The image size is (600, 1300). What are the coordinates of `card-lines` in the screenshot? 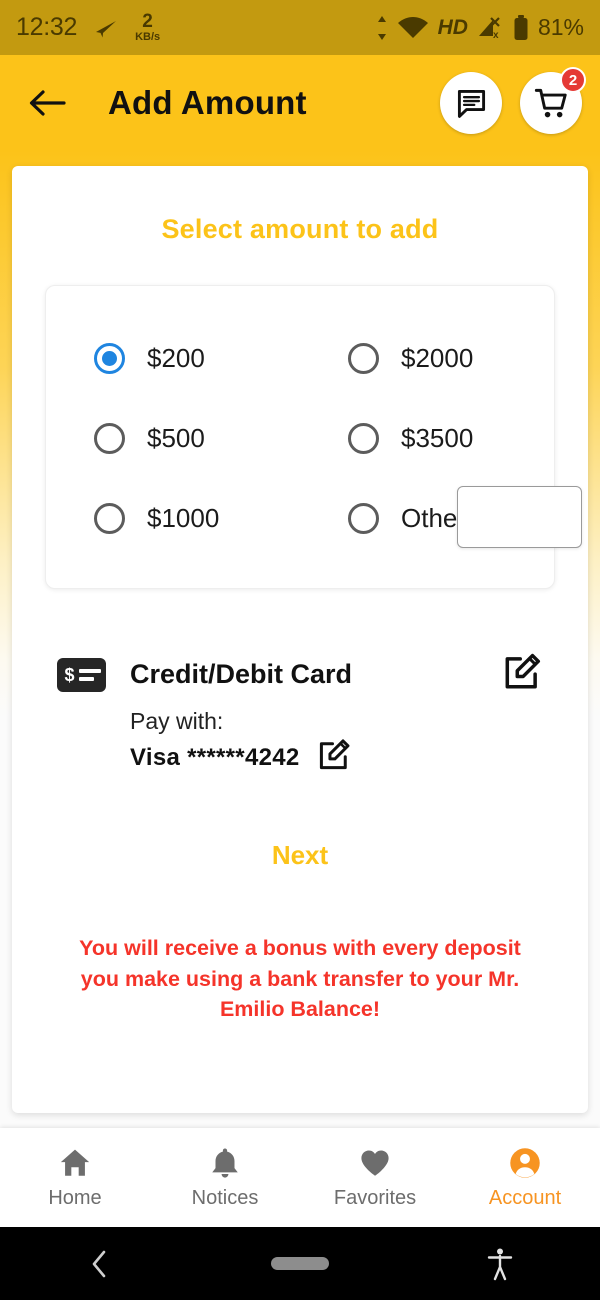 It's located at (89, 674).